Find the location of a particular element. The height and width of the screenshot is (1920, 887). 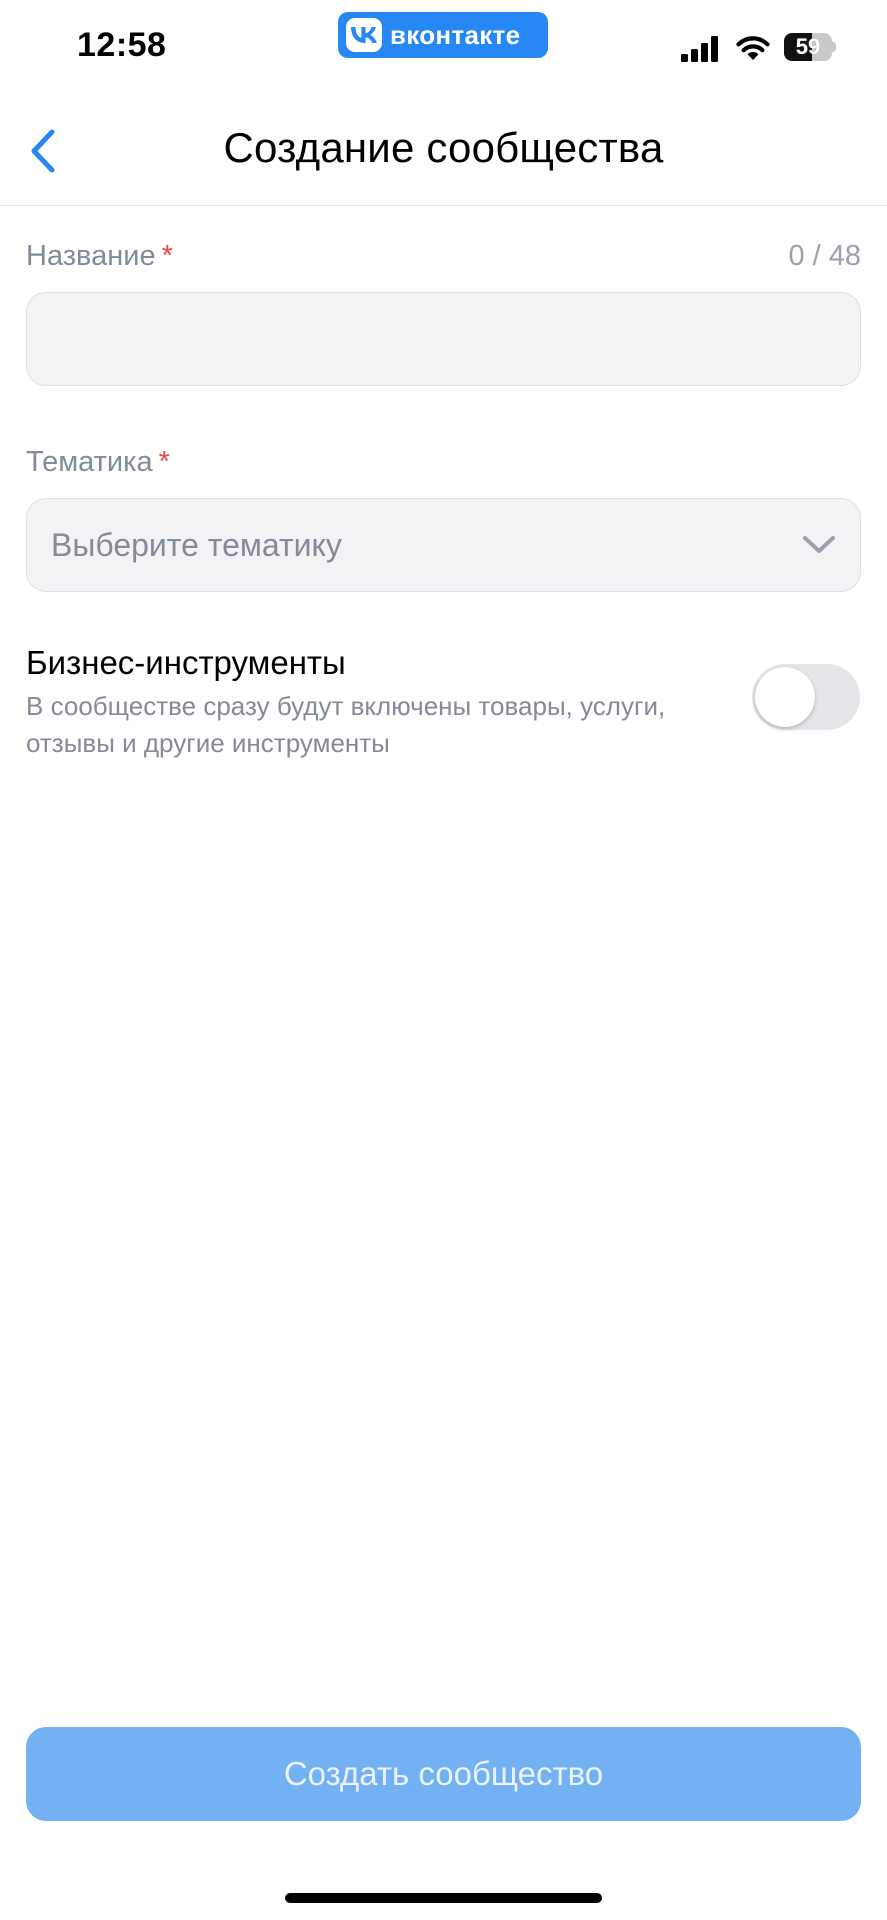

signal-icon is located at coordinates (699, 49).